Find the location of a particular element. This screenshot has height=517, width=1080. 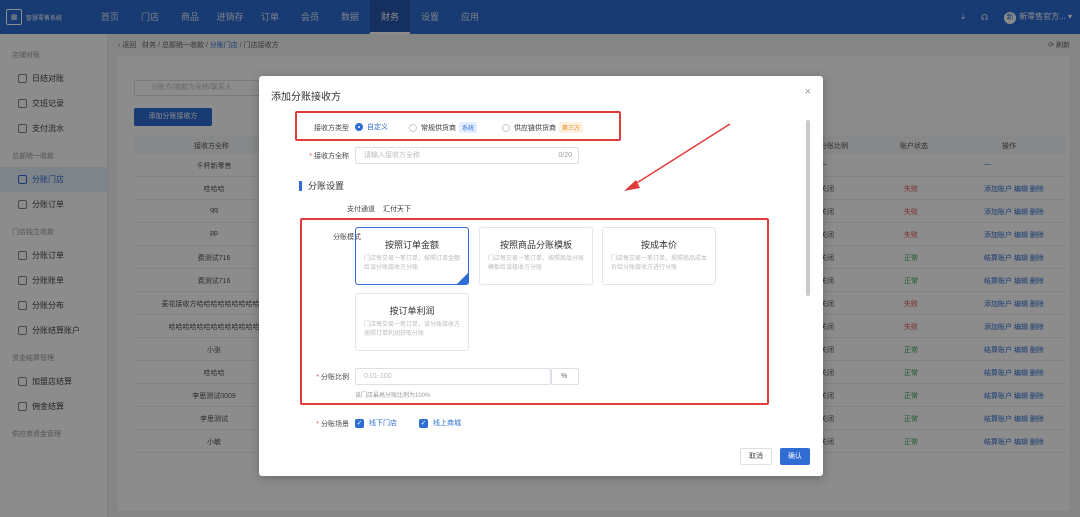

annotation-arrow is located at coordinates (677, 157).